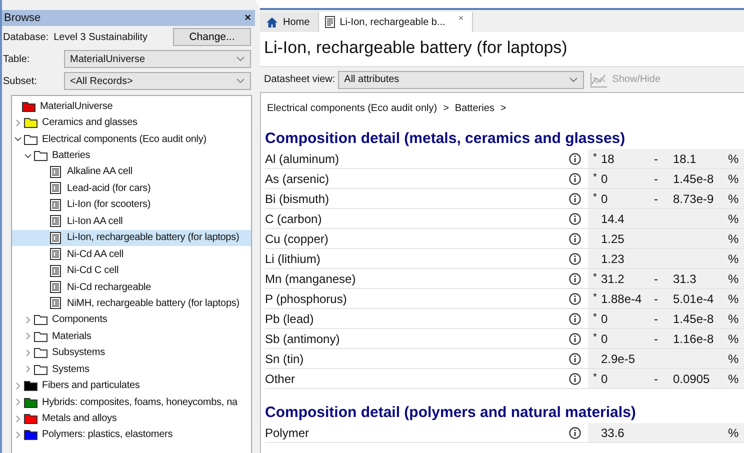 The height and width of the screenshot is (453, 744). Describe the element at coordinates (16, 59) in the screenshot. I see `table-label: Table:` at that location.